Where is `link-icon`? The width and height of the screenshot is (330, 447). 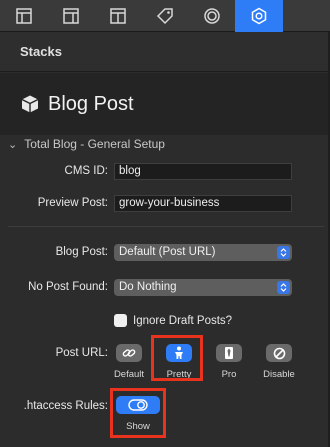
link-icon is located at coordinates (129, 353).